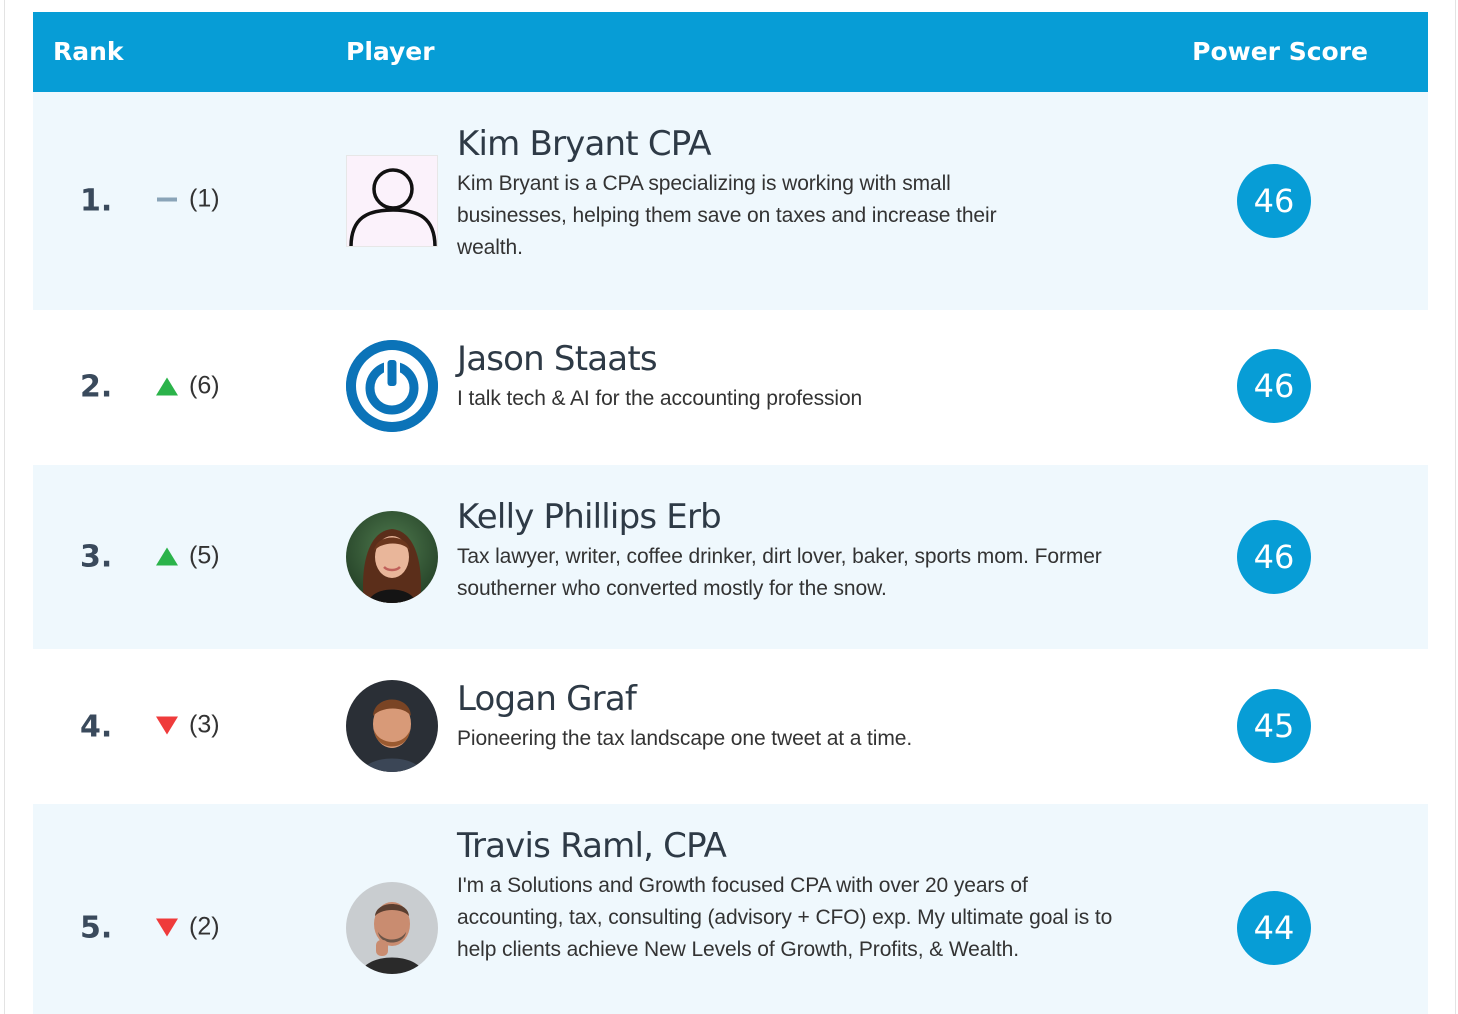 This screenshot has width=1458, height=1014. What do you see at coordinates (392, 201) in the screenshot?
I see `default-user-icon` at bounding box center [392, 201].